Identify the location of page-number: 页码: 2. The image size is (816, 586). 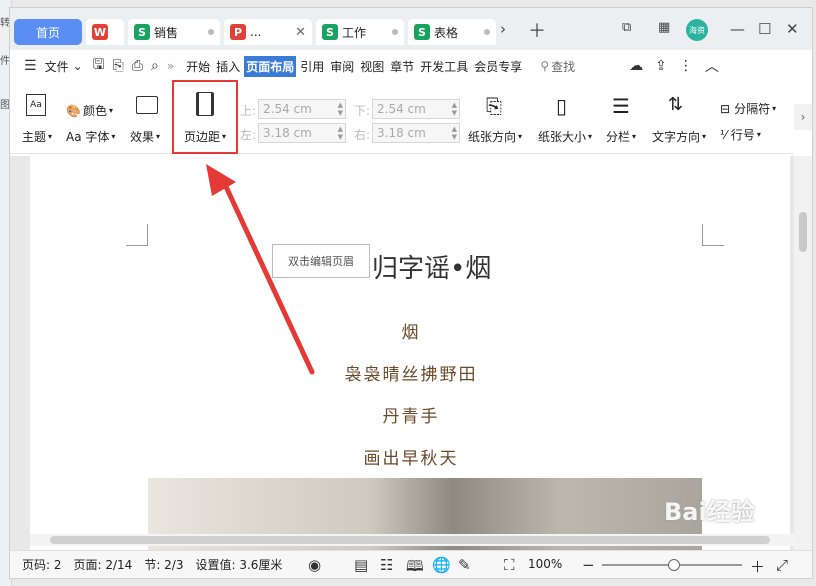
(42, 564).